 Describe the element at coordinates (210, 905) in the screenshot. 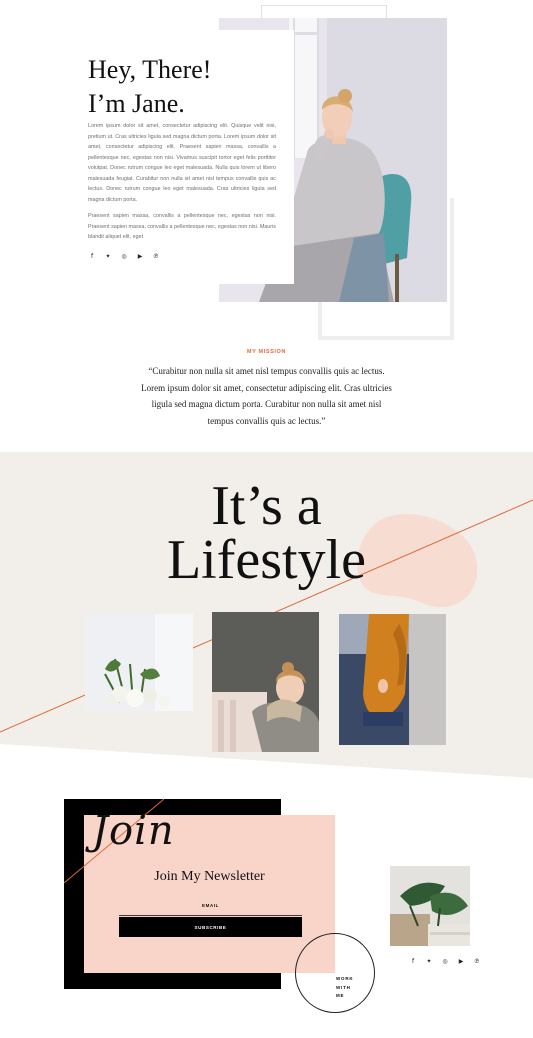

I see `email-label: EMAIL` at that location.